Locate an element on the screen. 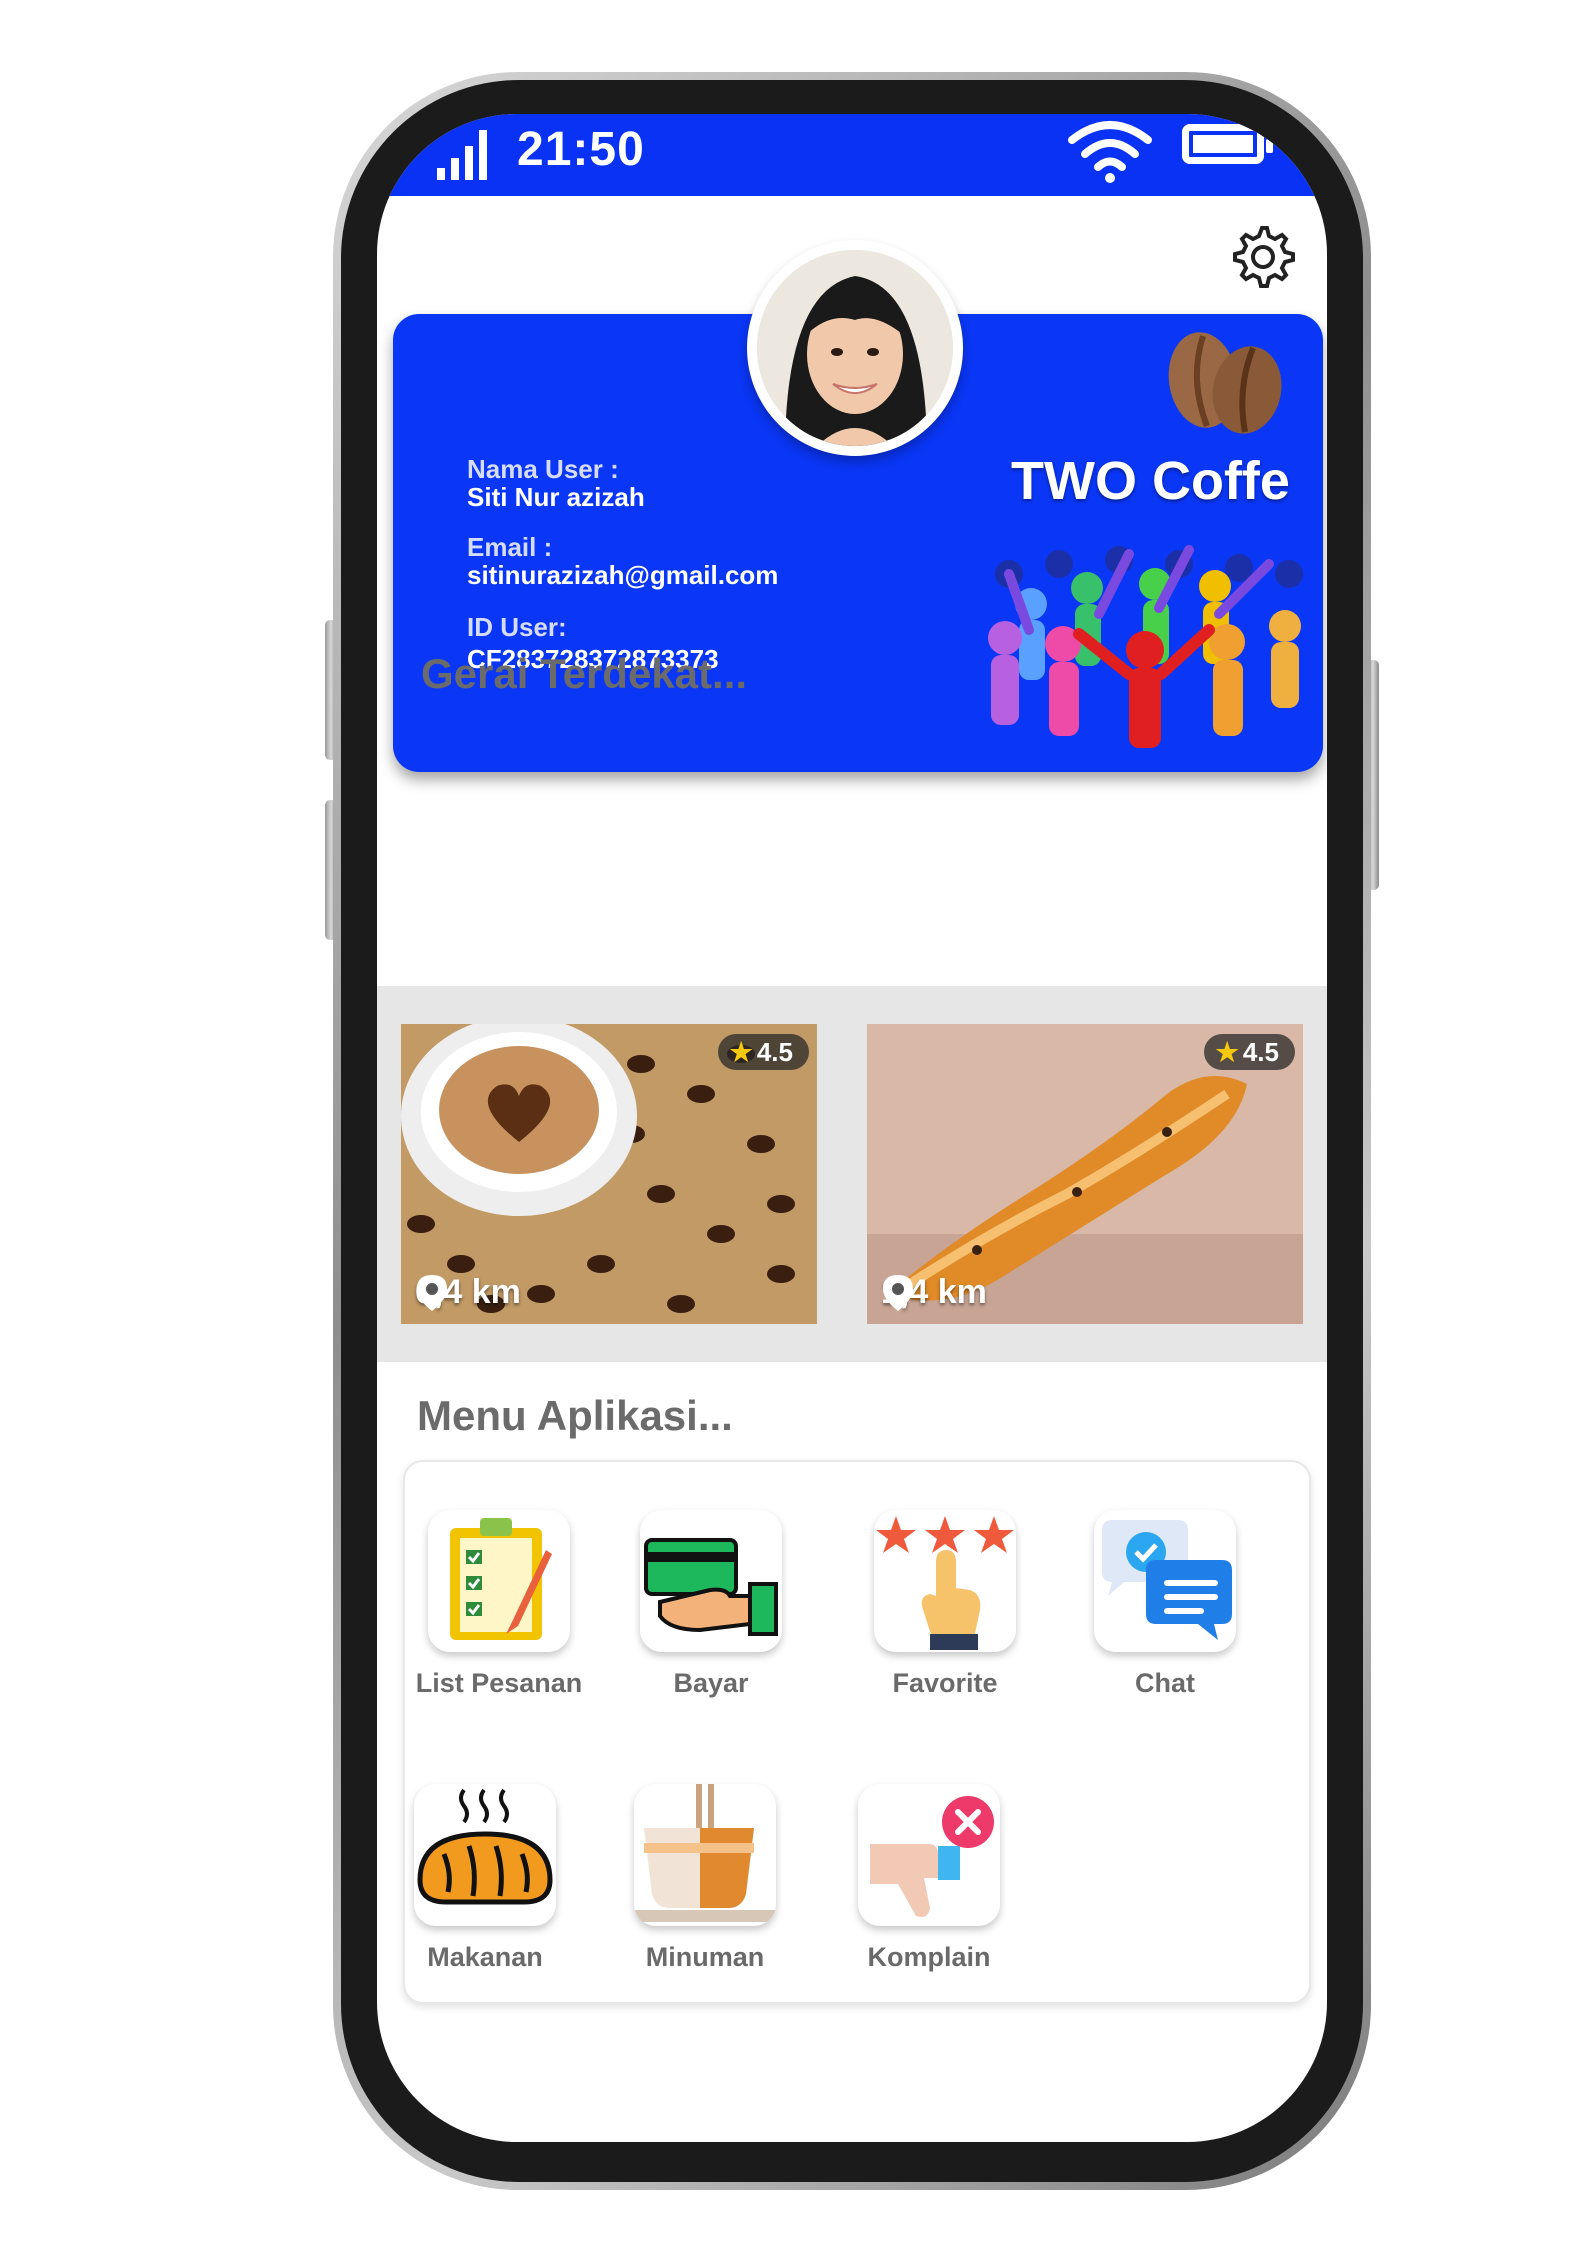 The width and height of the screenshot is (1587, 2245). store-distance: 0,4 km is located at coordinates (468, 1292).